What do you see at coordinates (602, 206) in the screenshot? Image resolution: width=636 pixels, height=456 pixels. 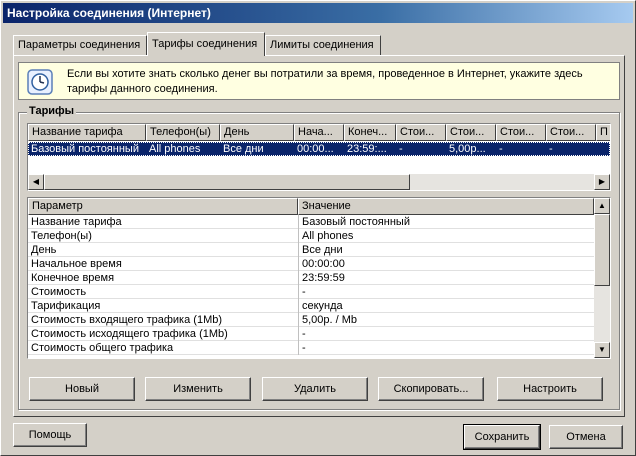 I see `scroll-up-icon: ▲` at bounding box center [602, 206].